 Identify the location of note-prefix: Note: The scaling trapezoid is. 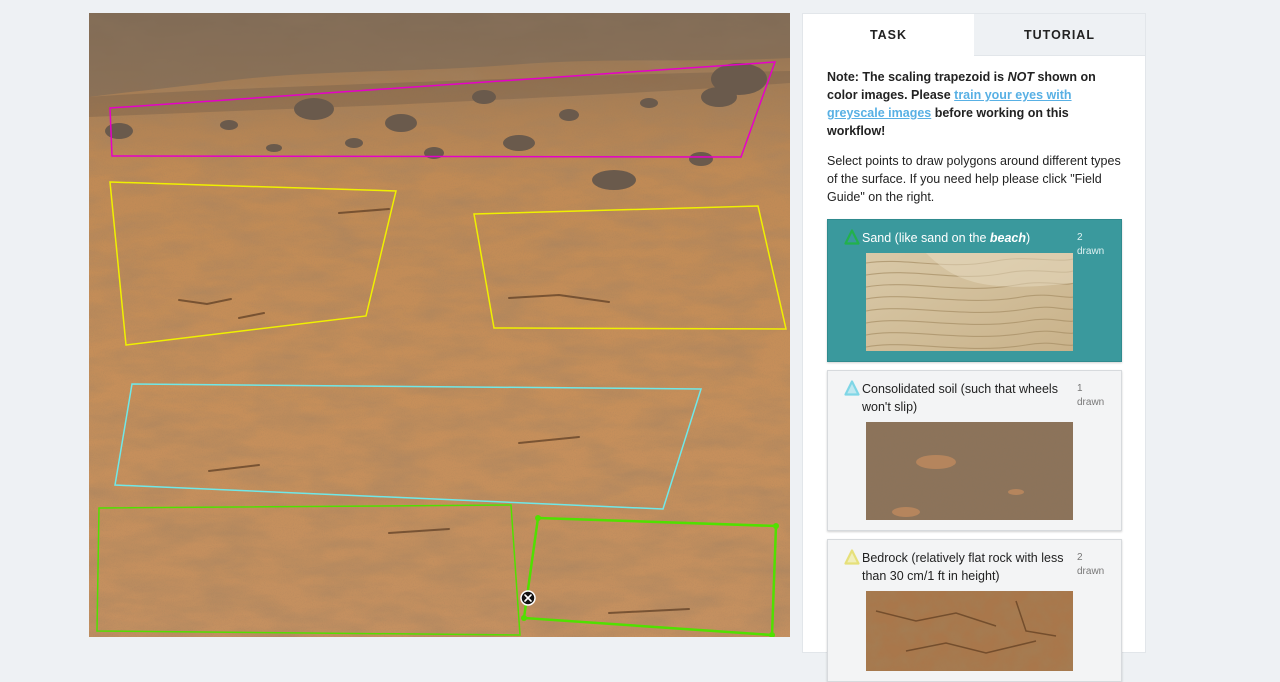
(917, 77).